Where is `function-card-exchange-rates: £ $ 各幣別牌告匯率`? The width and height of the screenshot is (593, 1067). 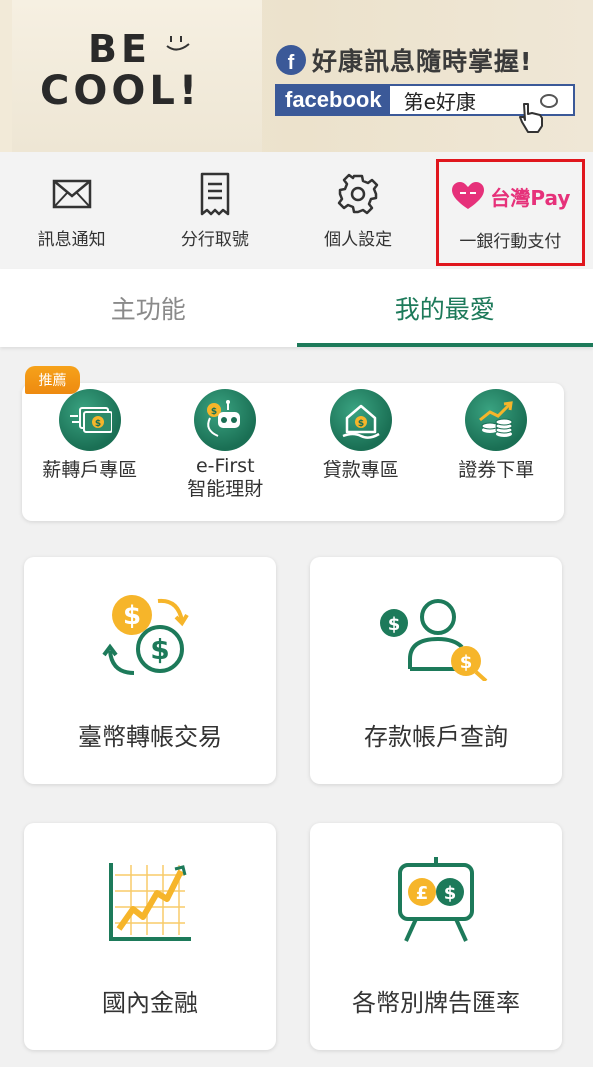 function-card-exchange-rates: £ $ 各幣別牌告匯率 is located at coordinates (436, 936).